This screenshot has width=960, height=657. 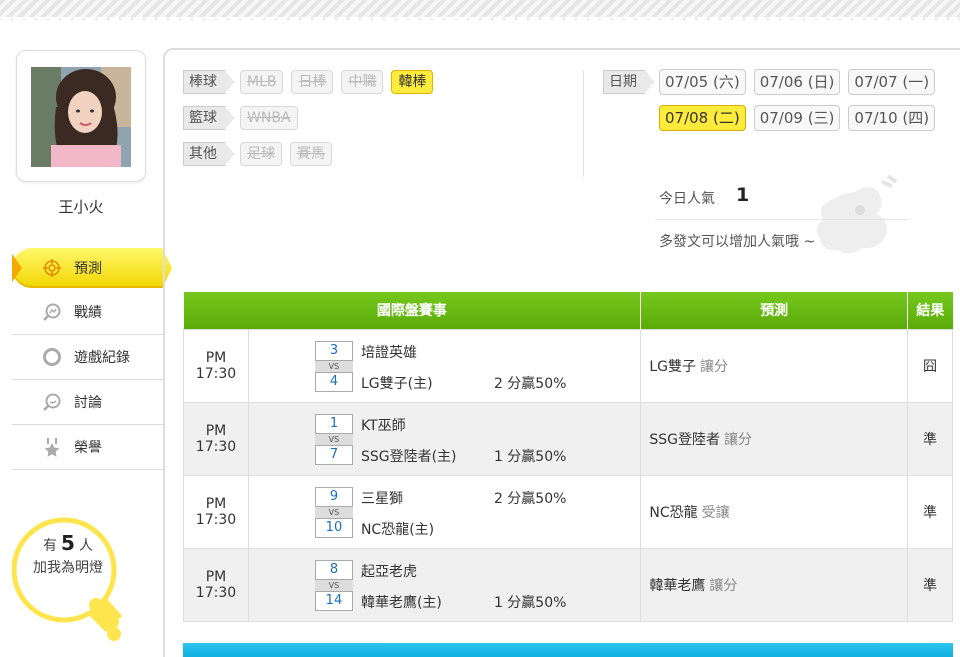 I want to click on sidebar-nav: 預測 戰績 遊戲紀錄 討論 榮譽, so click(x=92, y=359).